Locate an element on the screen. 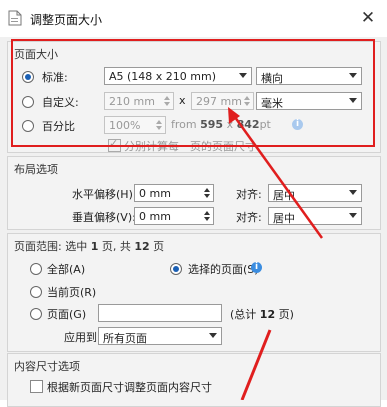 The image size is (387, 407). arrow-upper is located at coordinates (276, 173).